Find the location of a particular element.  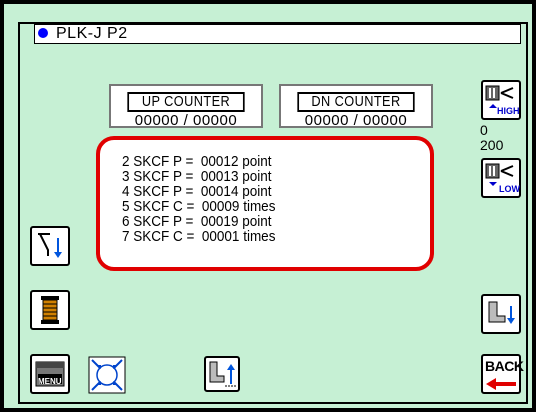

back-label: BACK is located at coordinates (504, 366).